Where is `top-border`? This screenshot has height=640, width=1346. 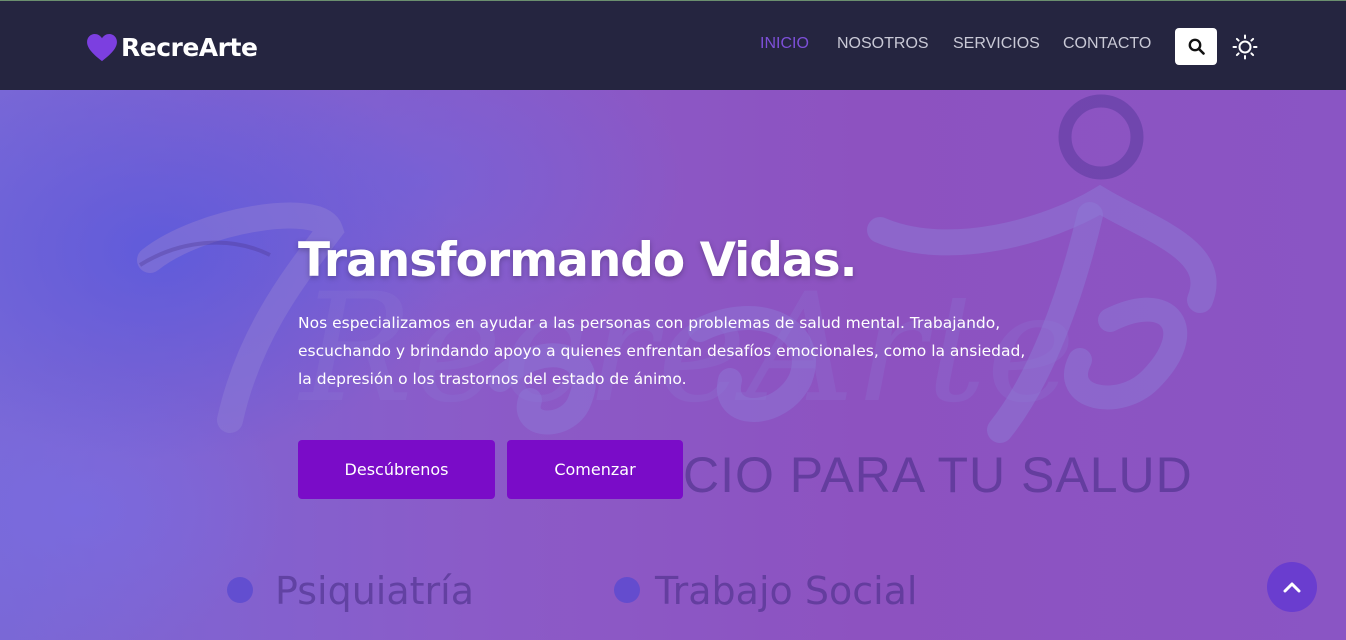
top-border is located at coordinates (673, 0).